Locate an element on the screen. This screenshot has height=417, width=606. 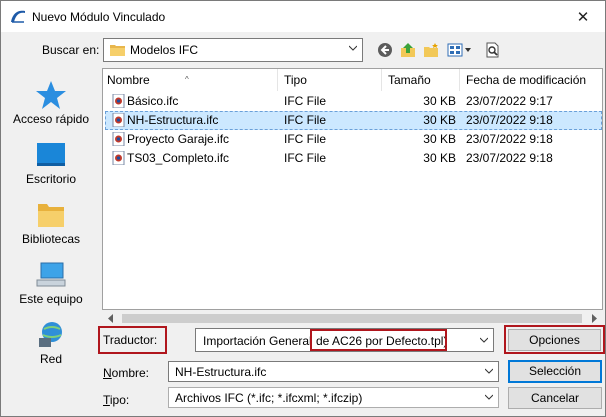
place-this-pc: Este equipo is located at coordinates (51, 284).